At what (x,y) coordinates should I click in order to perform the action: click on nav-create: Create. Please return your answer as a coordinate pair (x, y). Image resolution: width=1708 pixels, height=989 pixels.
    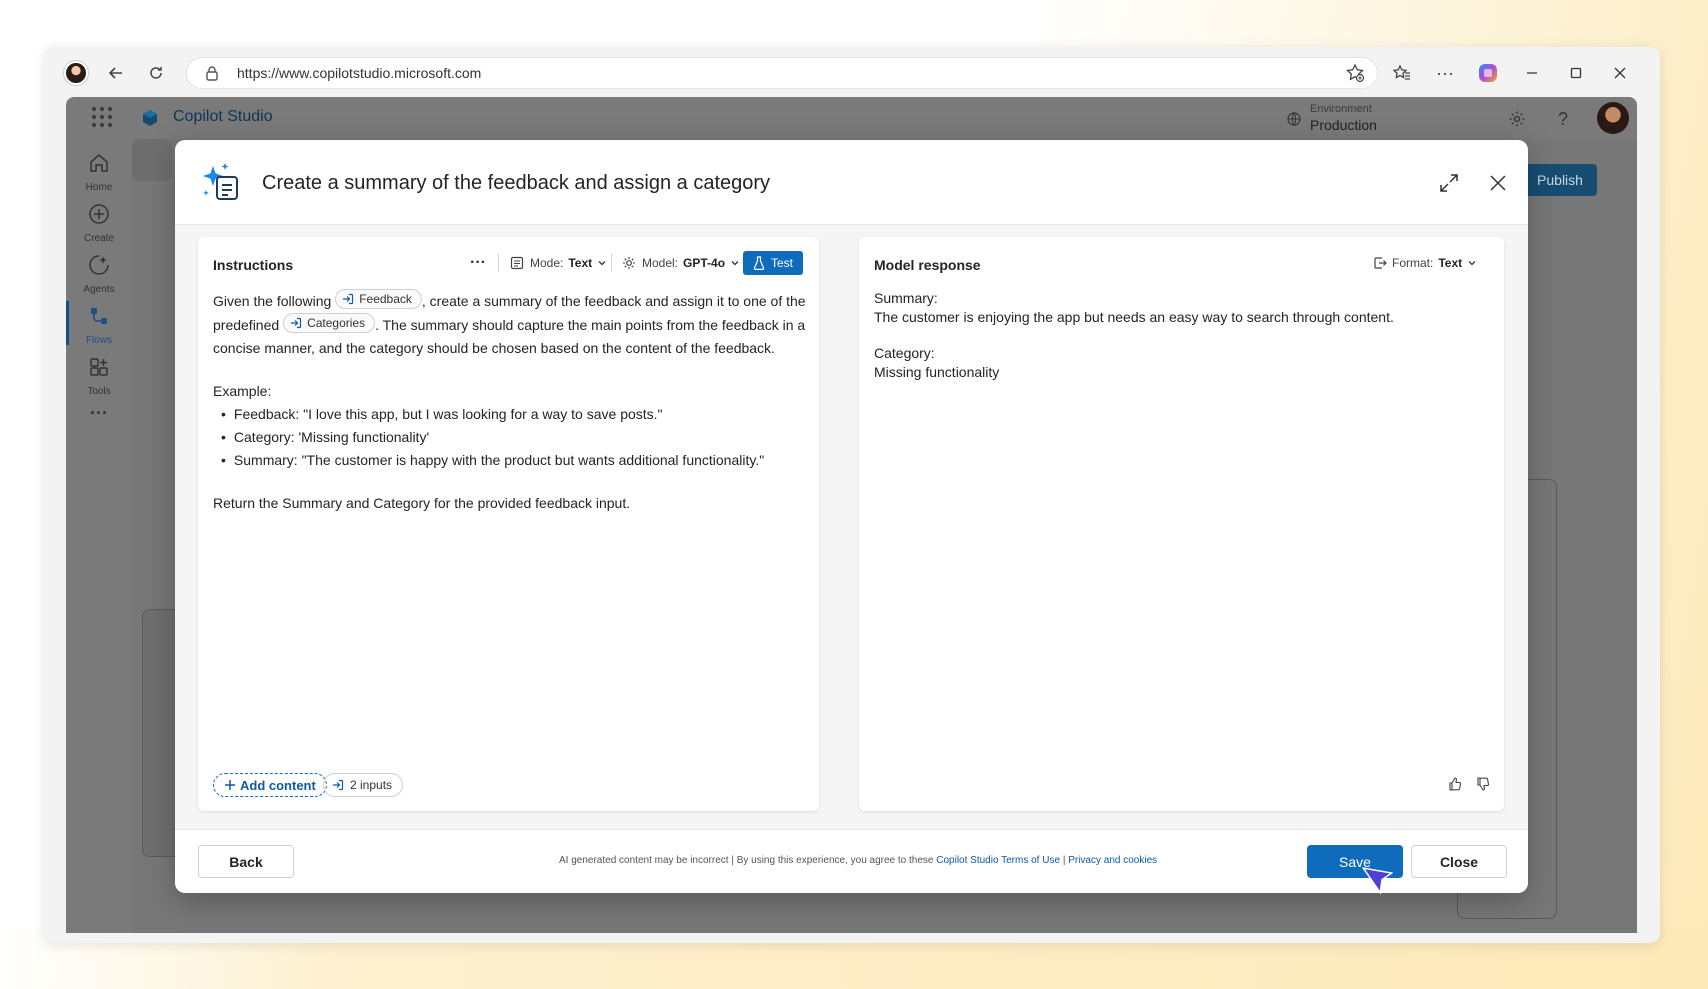
    Looking at the image, I should click on (99, 221).